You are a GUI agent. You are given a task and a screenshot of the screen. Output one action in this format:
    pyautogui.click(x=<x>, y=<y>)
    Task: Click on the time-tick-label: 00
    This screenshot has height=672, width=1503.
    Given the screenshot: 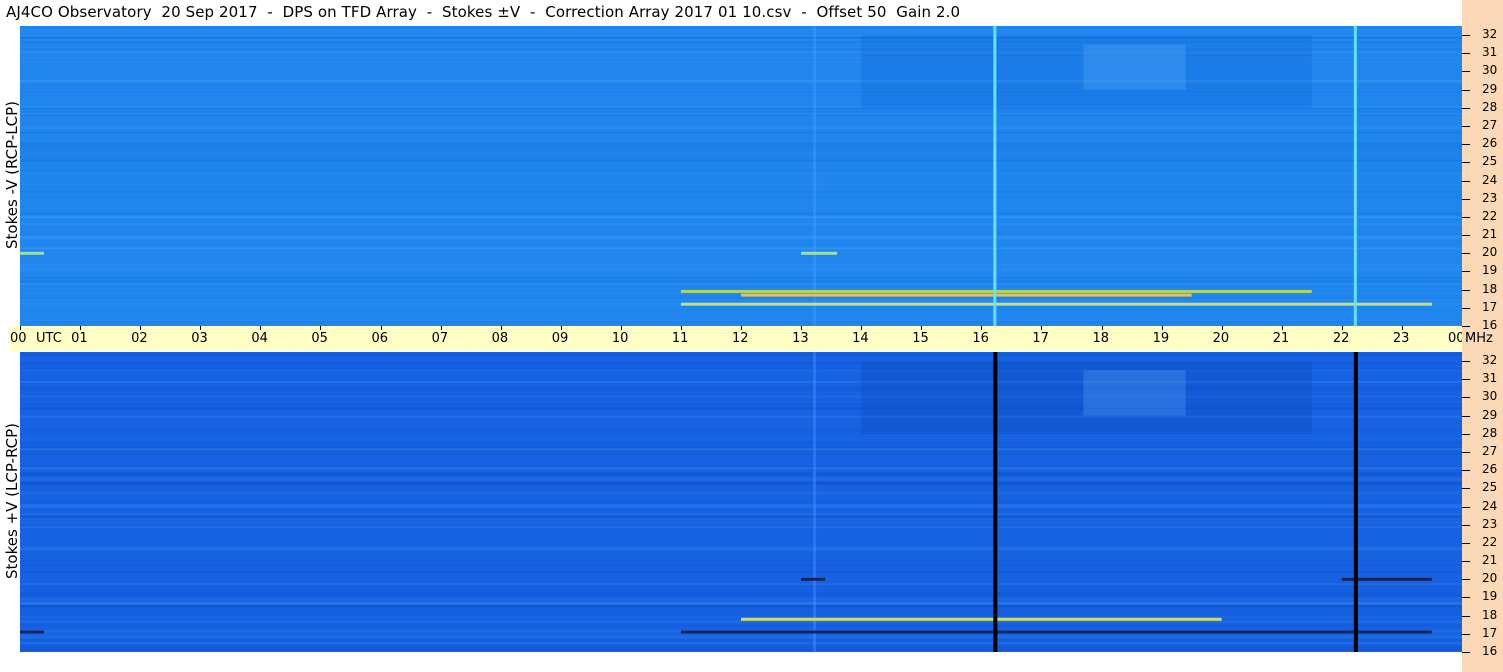 What is the action you would take?
    pyautogui.click(x=18, y=338)
    